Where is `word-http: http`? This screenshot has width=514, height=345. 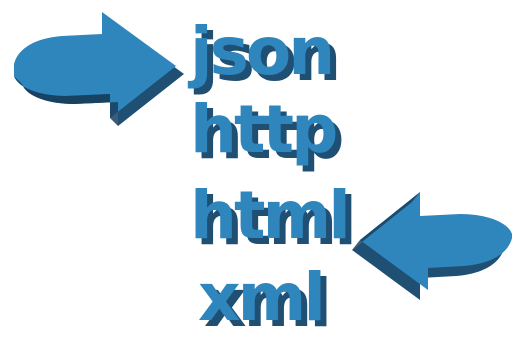
word-http: http is located at coordinates (263, 129).